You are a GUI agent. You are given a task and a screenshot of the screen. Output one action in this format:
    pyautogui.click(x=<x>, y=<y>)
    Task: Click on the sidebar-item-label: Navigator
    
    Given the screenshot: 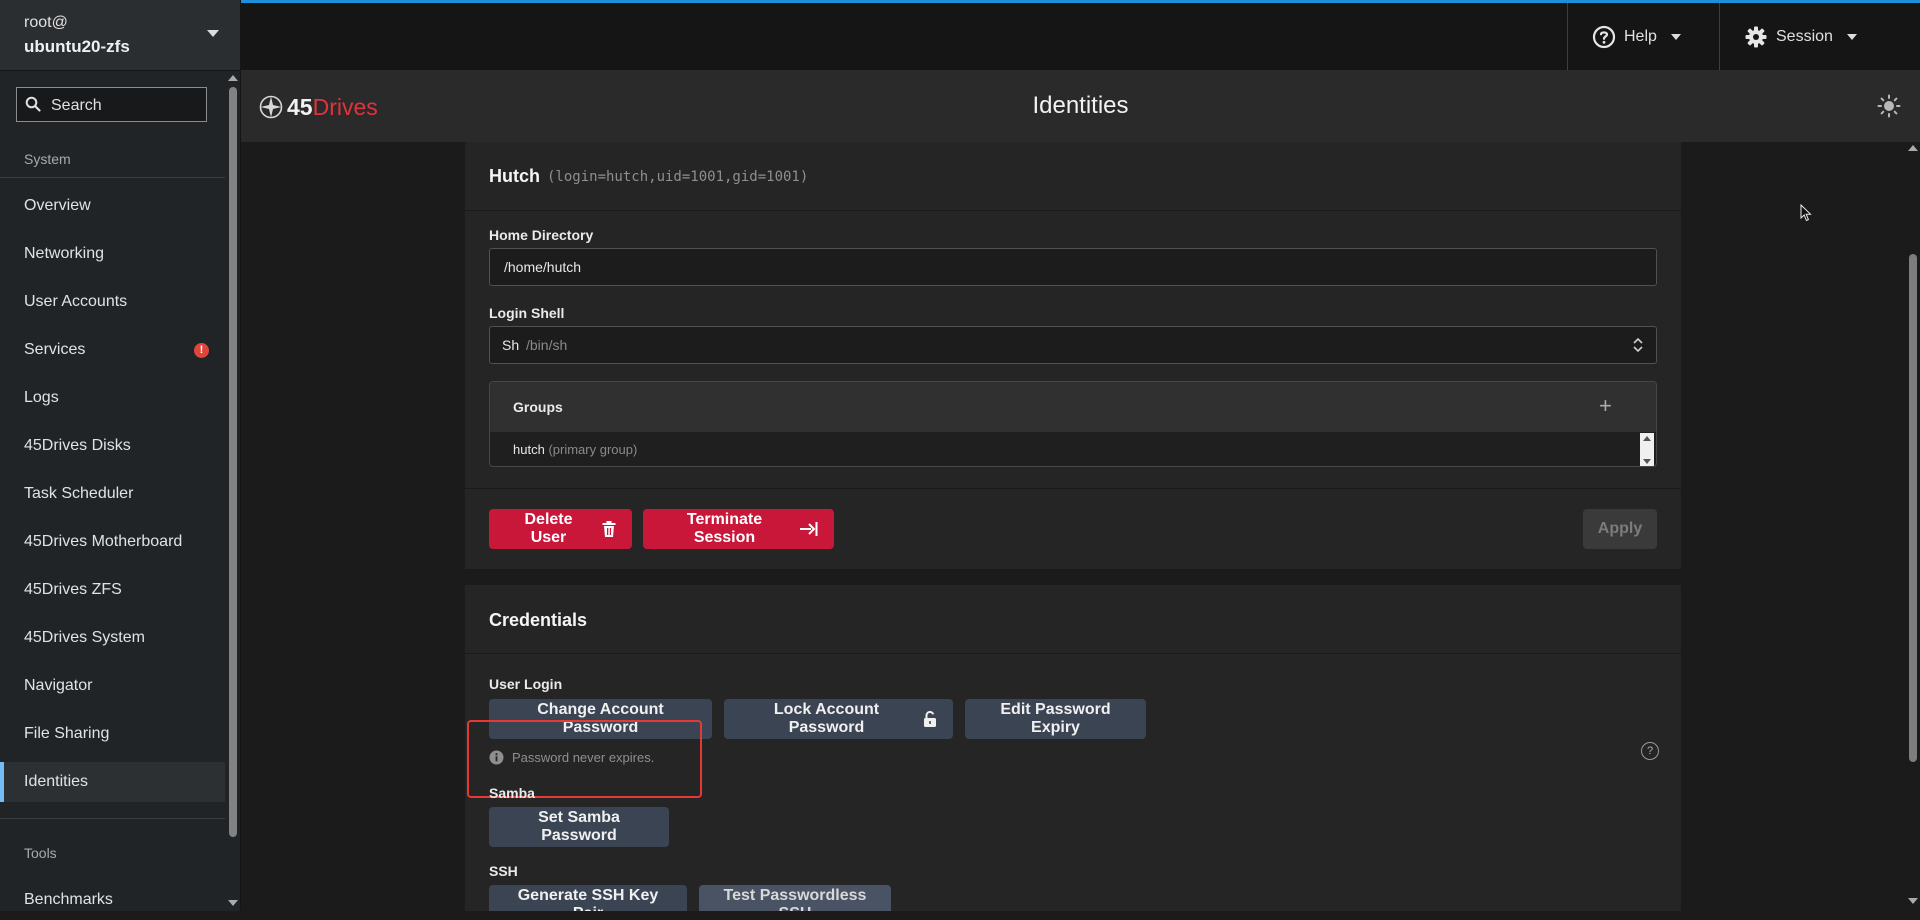 What is the action you would take?
    pyautogui.click(x=58, y=685)
    